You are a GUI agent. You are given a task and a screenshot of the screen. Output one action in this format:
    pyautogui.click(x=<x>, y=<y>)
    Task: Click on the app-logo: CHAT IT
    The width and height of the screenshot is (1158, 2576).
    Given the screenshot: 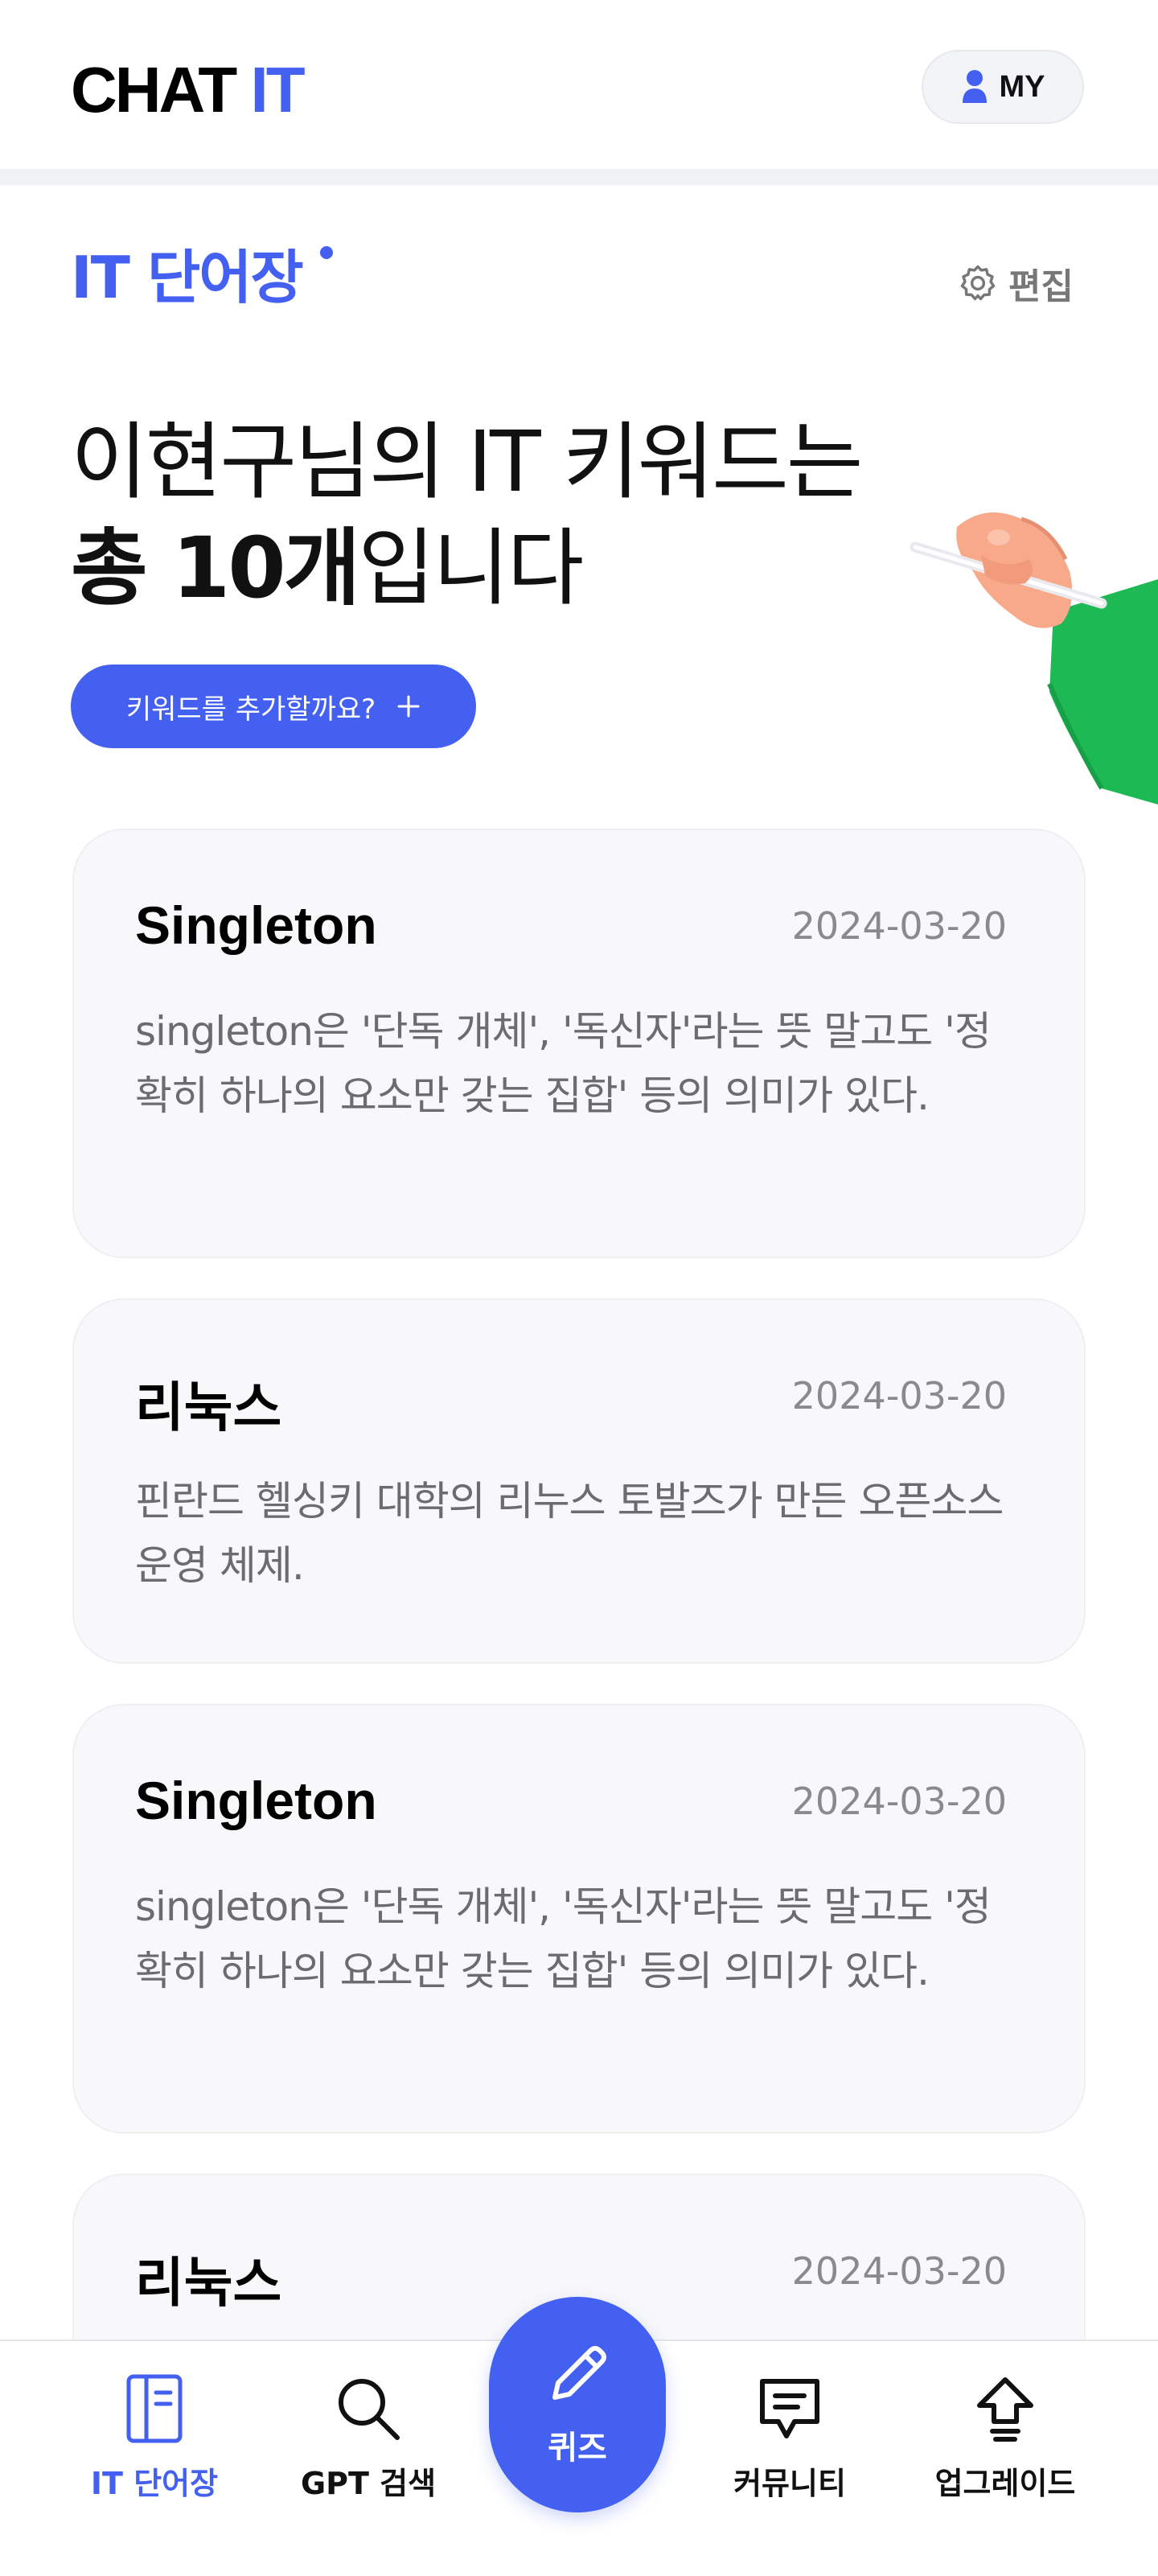 What is the action you would take?
    pyautogui.click(x=188, y=90)
    